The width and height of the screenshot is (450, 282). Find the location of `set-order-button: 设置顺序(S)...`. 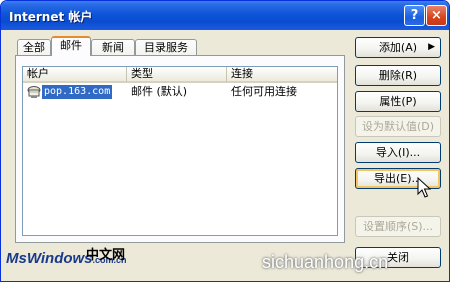

set-order-button: 设置顺序(S)... is located at coordinates (398, 226).